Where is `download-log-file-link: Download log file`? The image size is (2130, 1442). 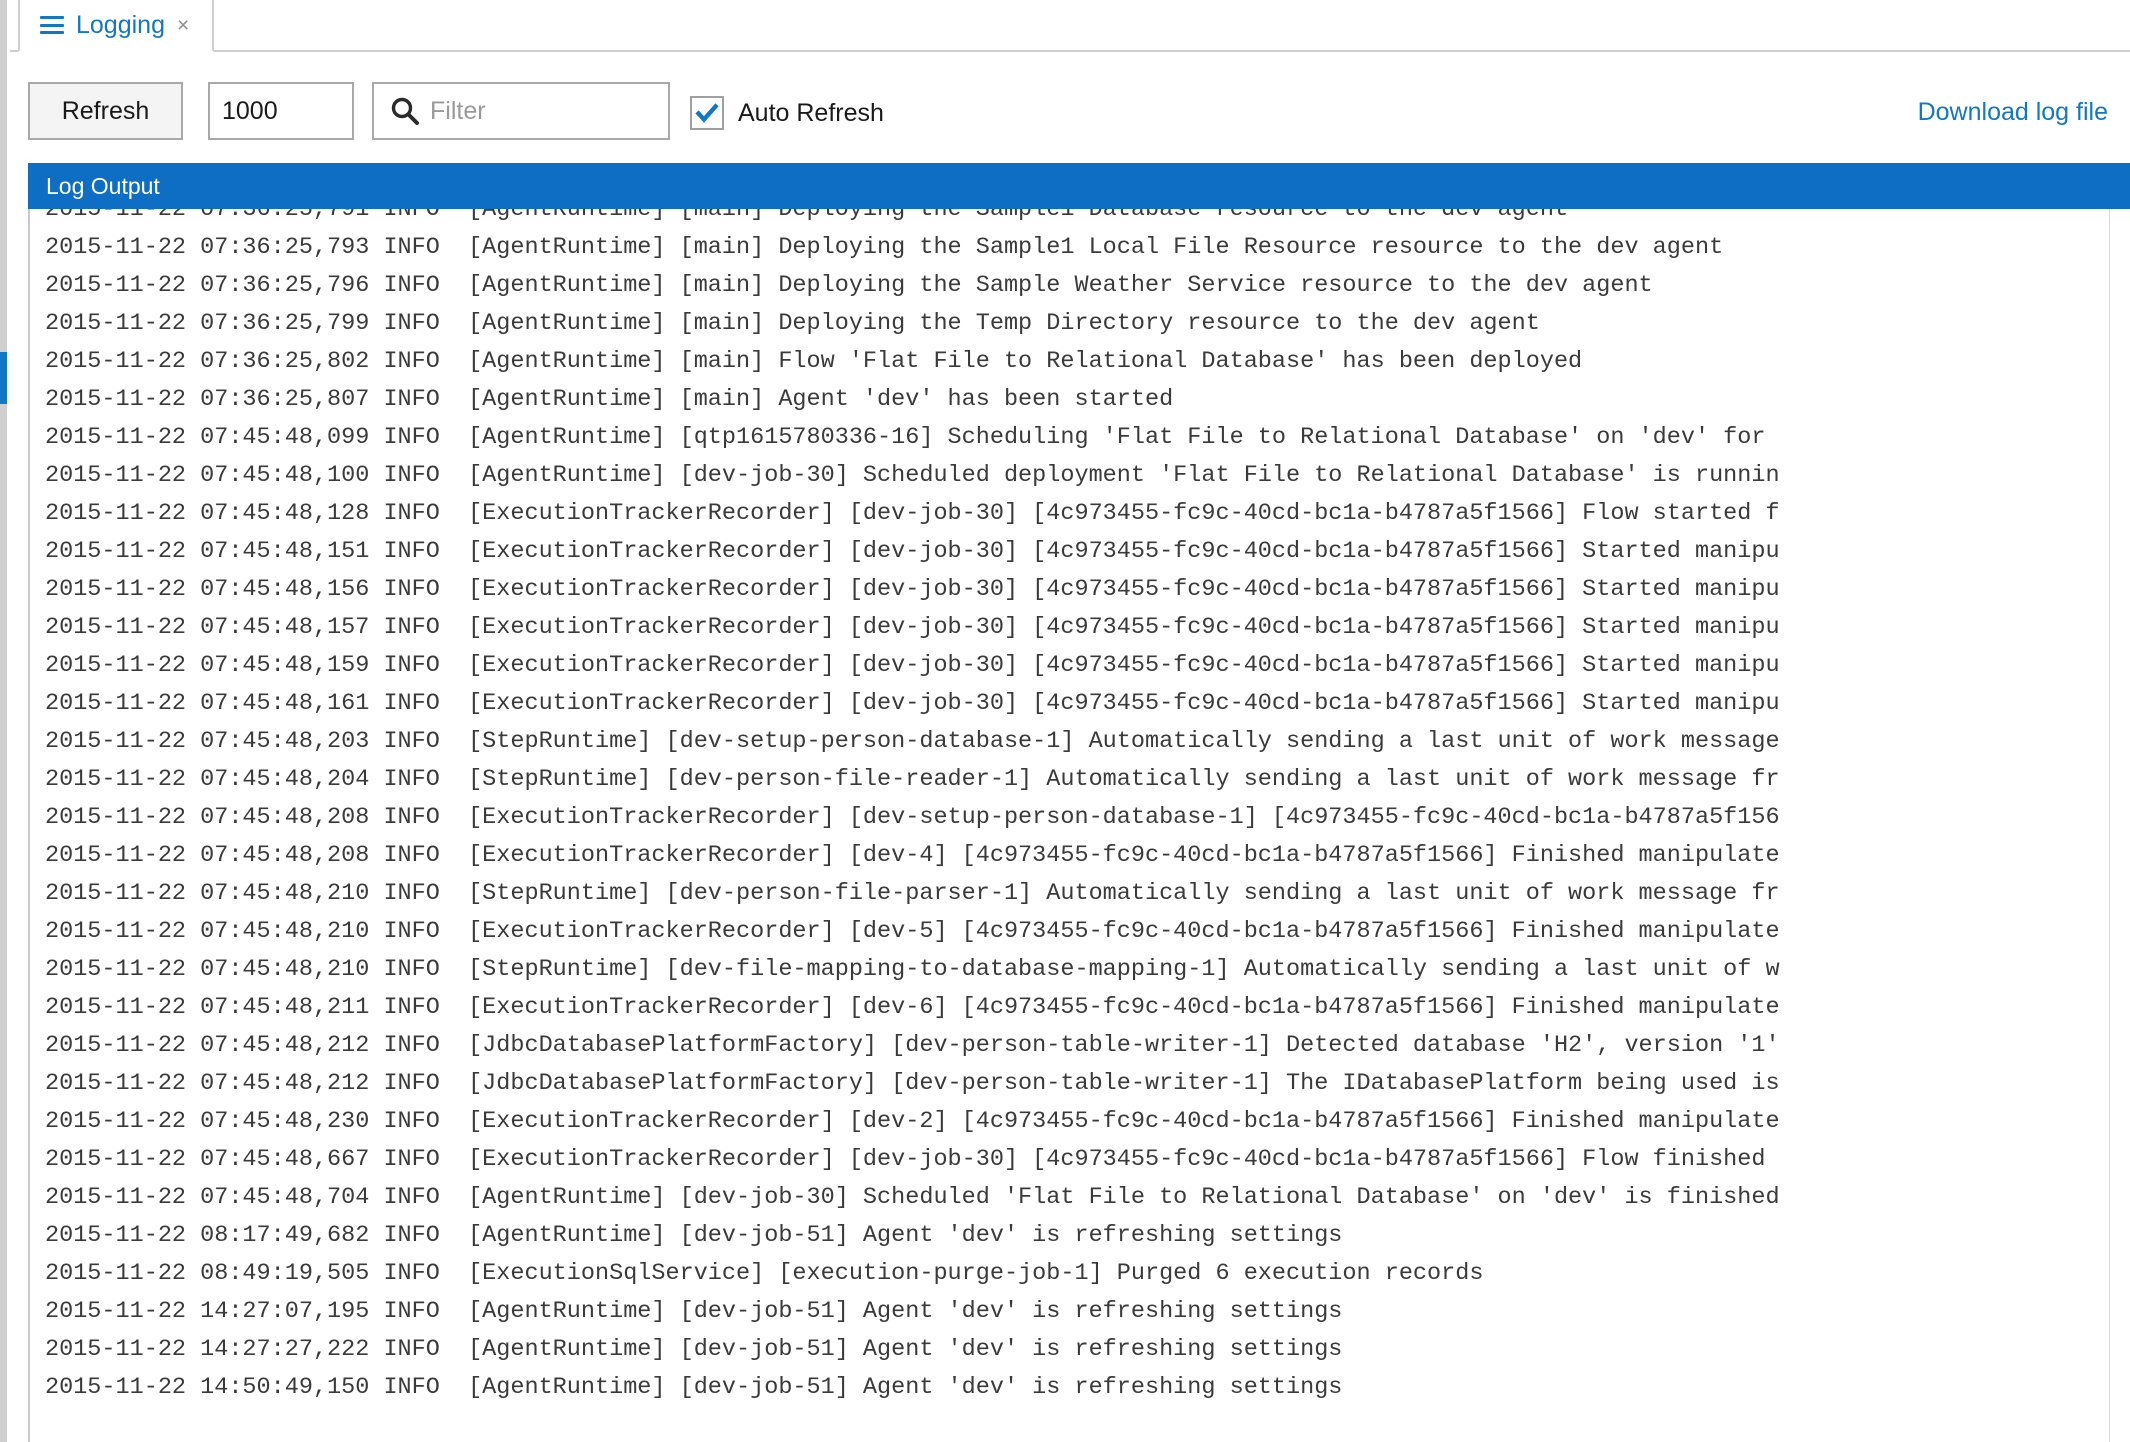 download-log-file-link: Download log file is located at coordinates (2013, 112).